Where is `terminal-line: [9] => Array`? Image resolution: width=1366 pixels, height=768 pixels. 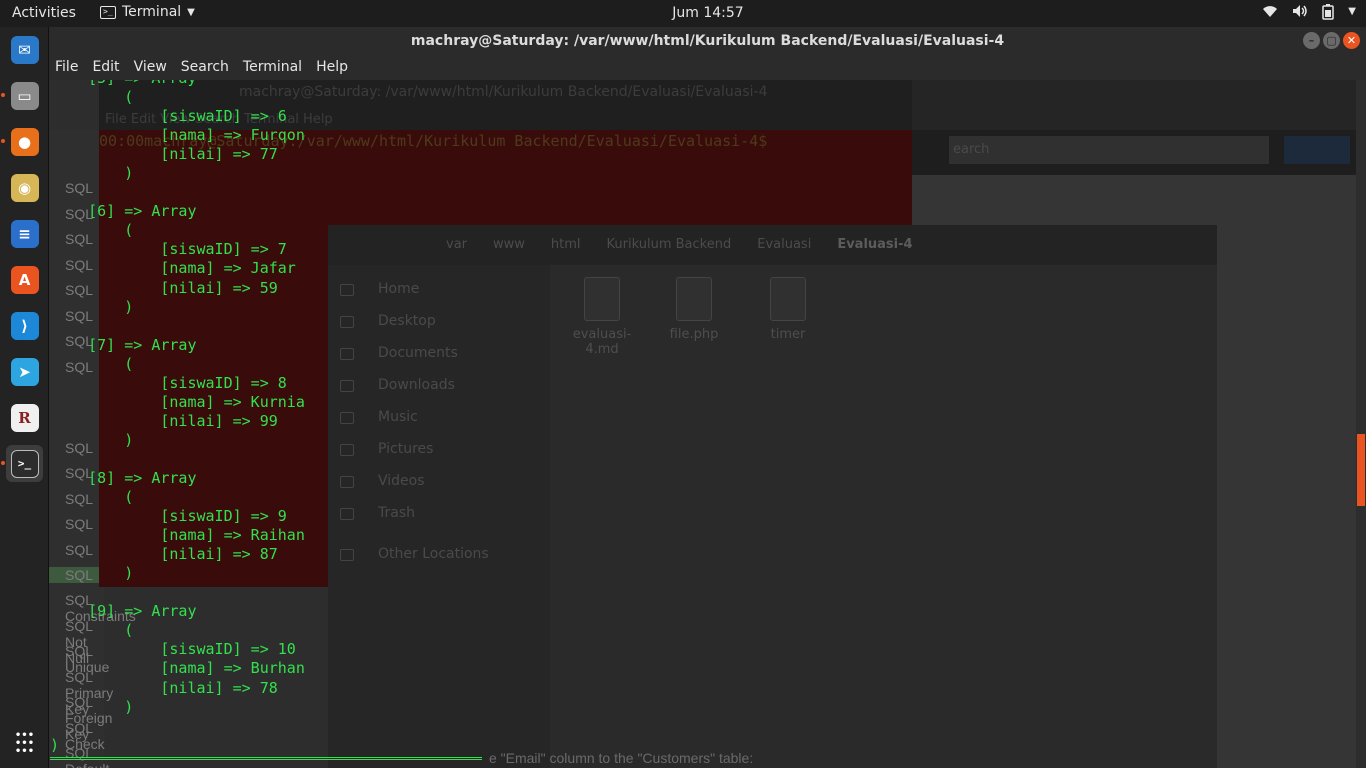
terminal-line: [9] => Array is located at coordinates (124, 611).